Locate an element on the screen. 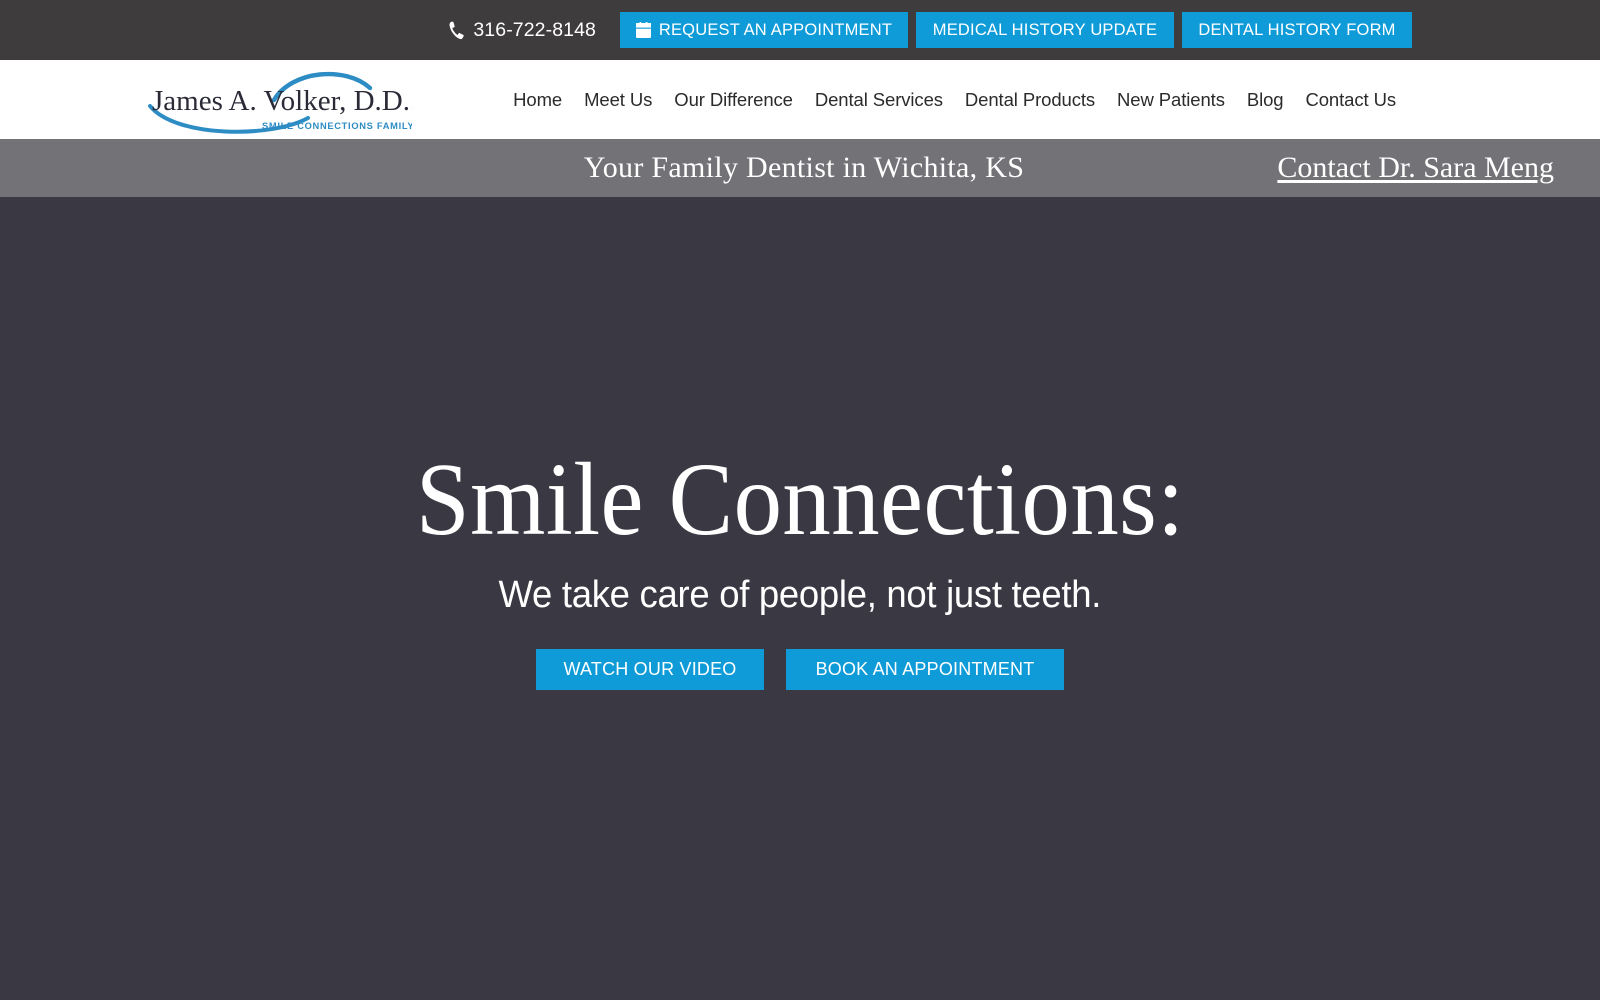  phone-number-link: 316-722-8148 is located at coordinates (522, 30).